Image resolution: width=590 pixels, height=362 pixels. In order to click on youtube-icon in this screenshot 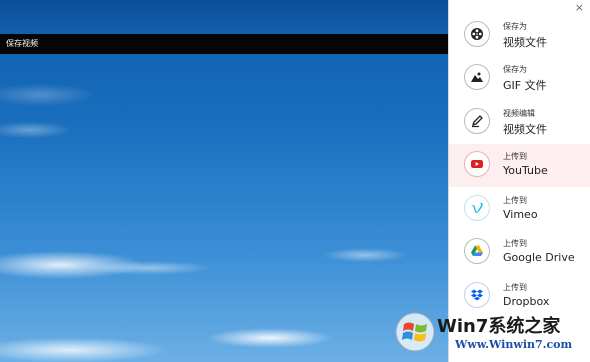, I will do `click(477, 164)`.